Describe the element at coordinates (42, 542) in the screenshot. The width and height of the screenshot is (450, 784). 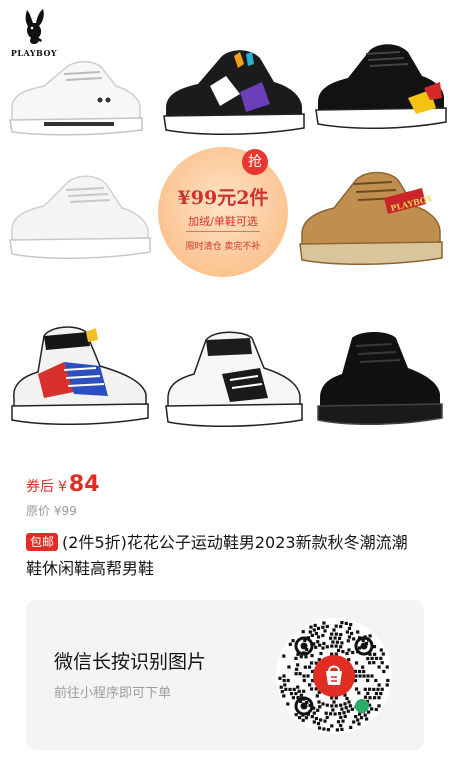
I see `free-shipping-badge: 包邮` at that location.